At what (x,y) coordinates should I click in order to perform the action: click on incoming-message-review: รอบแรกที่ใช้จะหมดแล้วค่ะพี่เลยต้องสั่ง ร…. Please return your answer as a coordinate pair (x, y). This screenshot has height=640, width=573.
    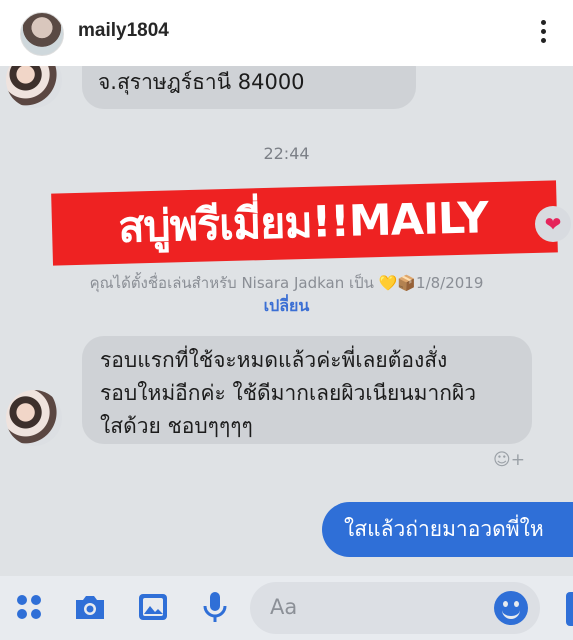
    Looking at the image, I should click on (307, 390).